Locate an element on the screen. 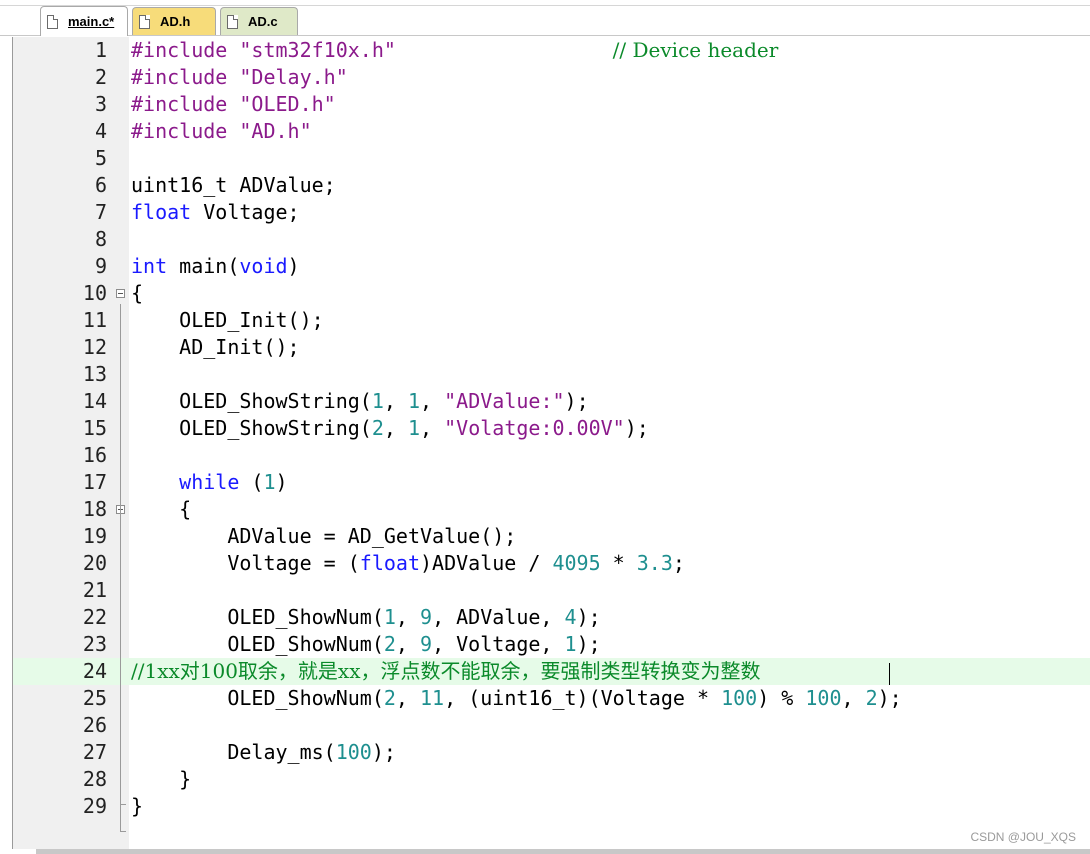 This screenshot has width=1090, height=854. code-line: 28 } is located at coordinates (551, 779).